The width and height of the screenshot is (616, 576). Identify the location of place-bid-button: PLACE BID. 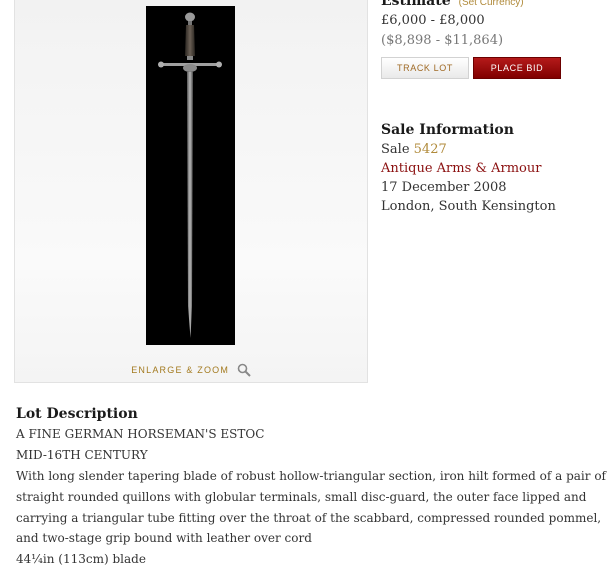
(517, 68).